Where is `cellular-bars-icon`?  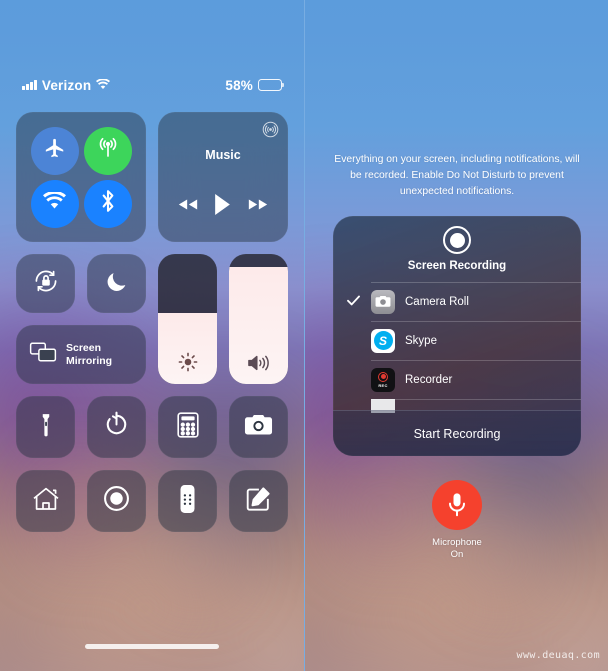
cellular-bars-icon is located at coordinates (29, 85).